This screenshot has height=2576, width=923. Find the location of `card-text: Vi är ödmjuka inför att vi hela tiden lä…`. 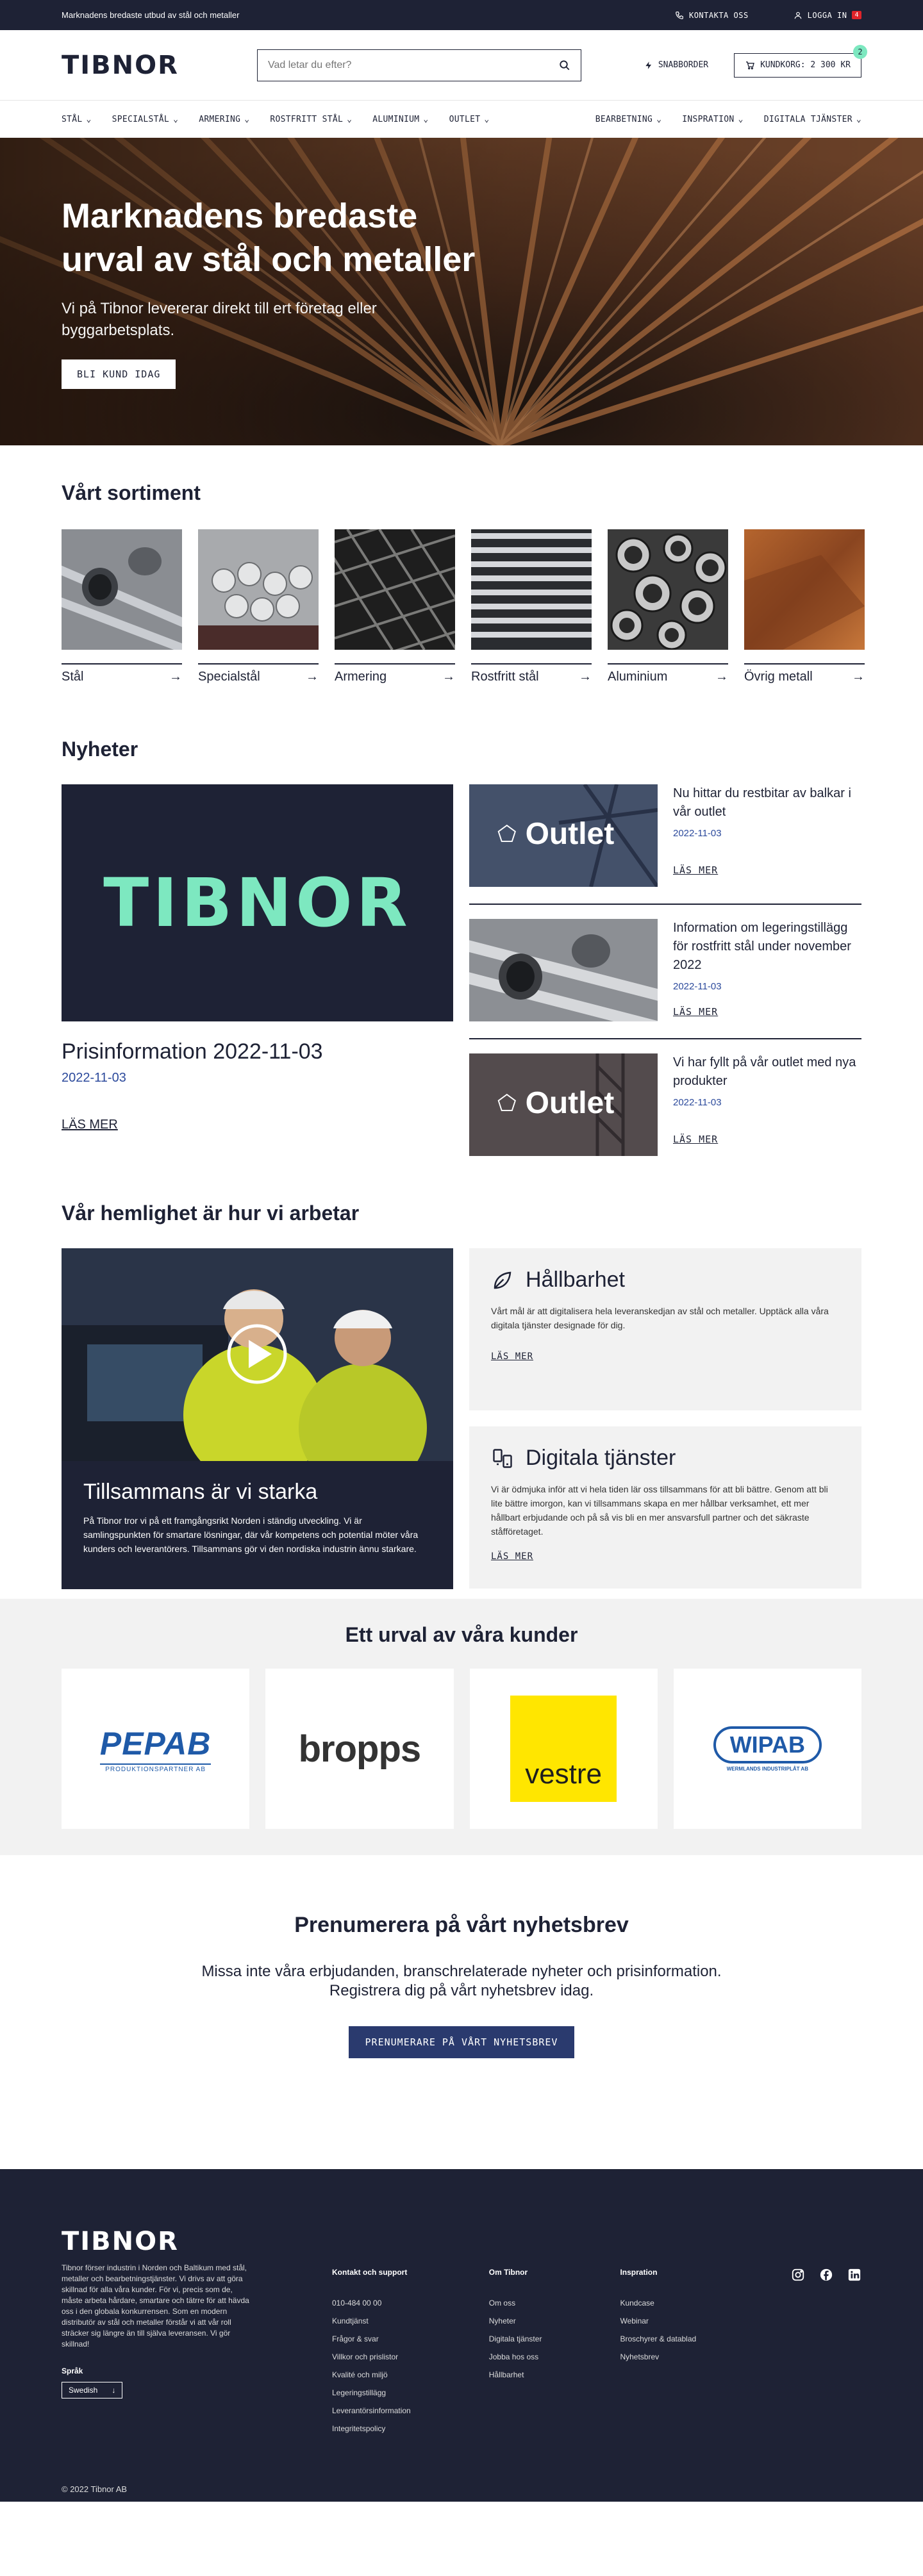

card-text: Vi är ödmjuka inför att vi hela tiden lä… is located at coordinates (659, 1510).